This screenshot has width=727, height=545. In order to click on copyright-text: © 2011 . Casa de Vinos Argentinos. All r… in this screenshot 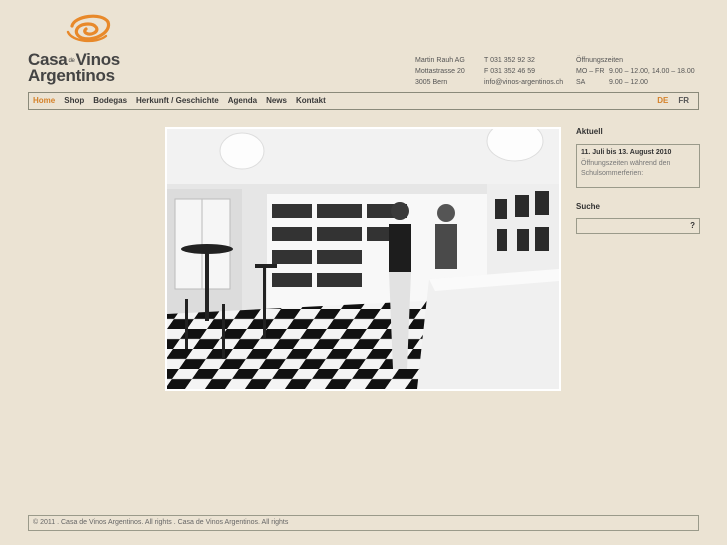, I will do `click(161, 522)`.